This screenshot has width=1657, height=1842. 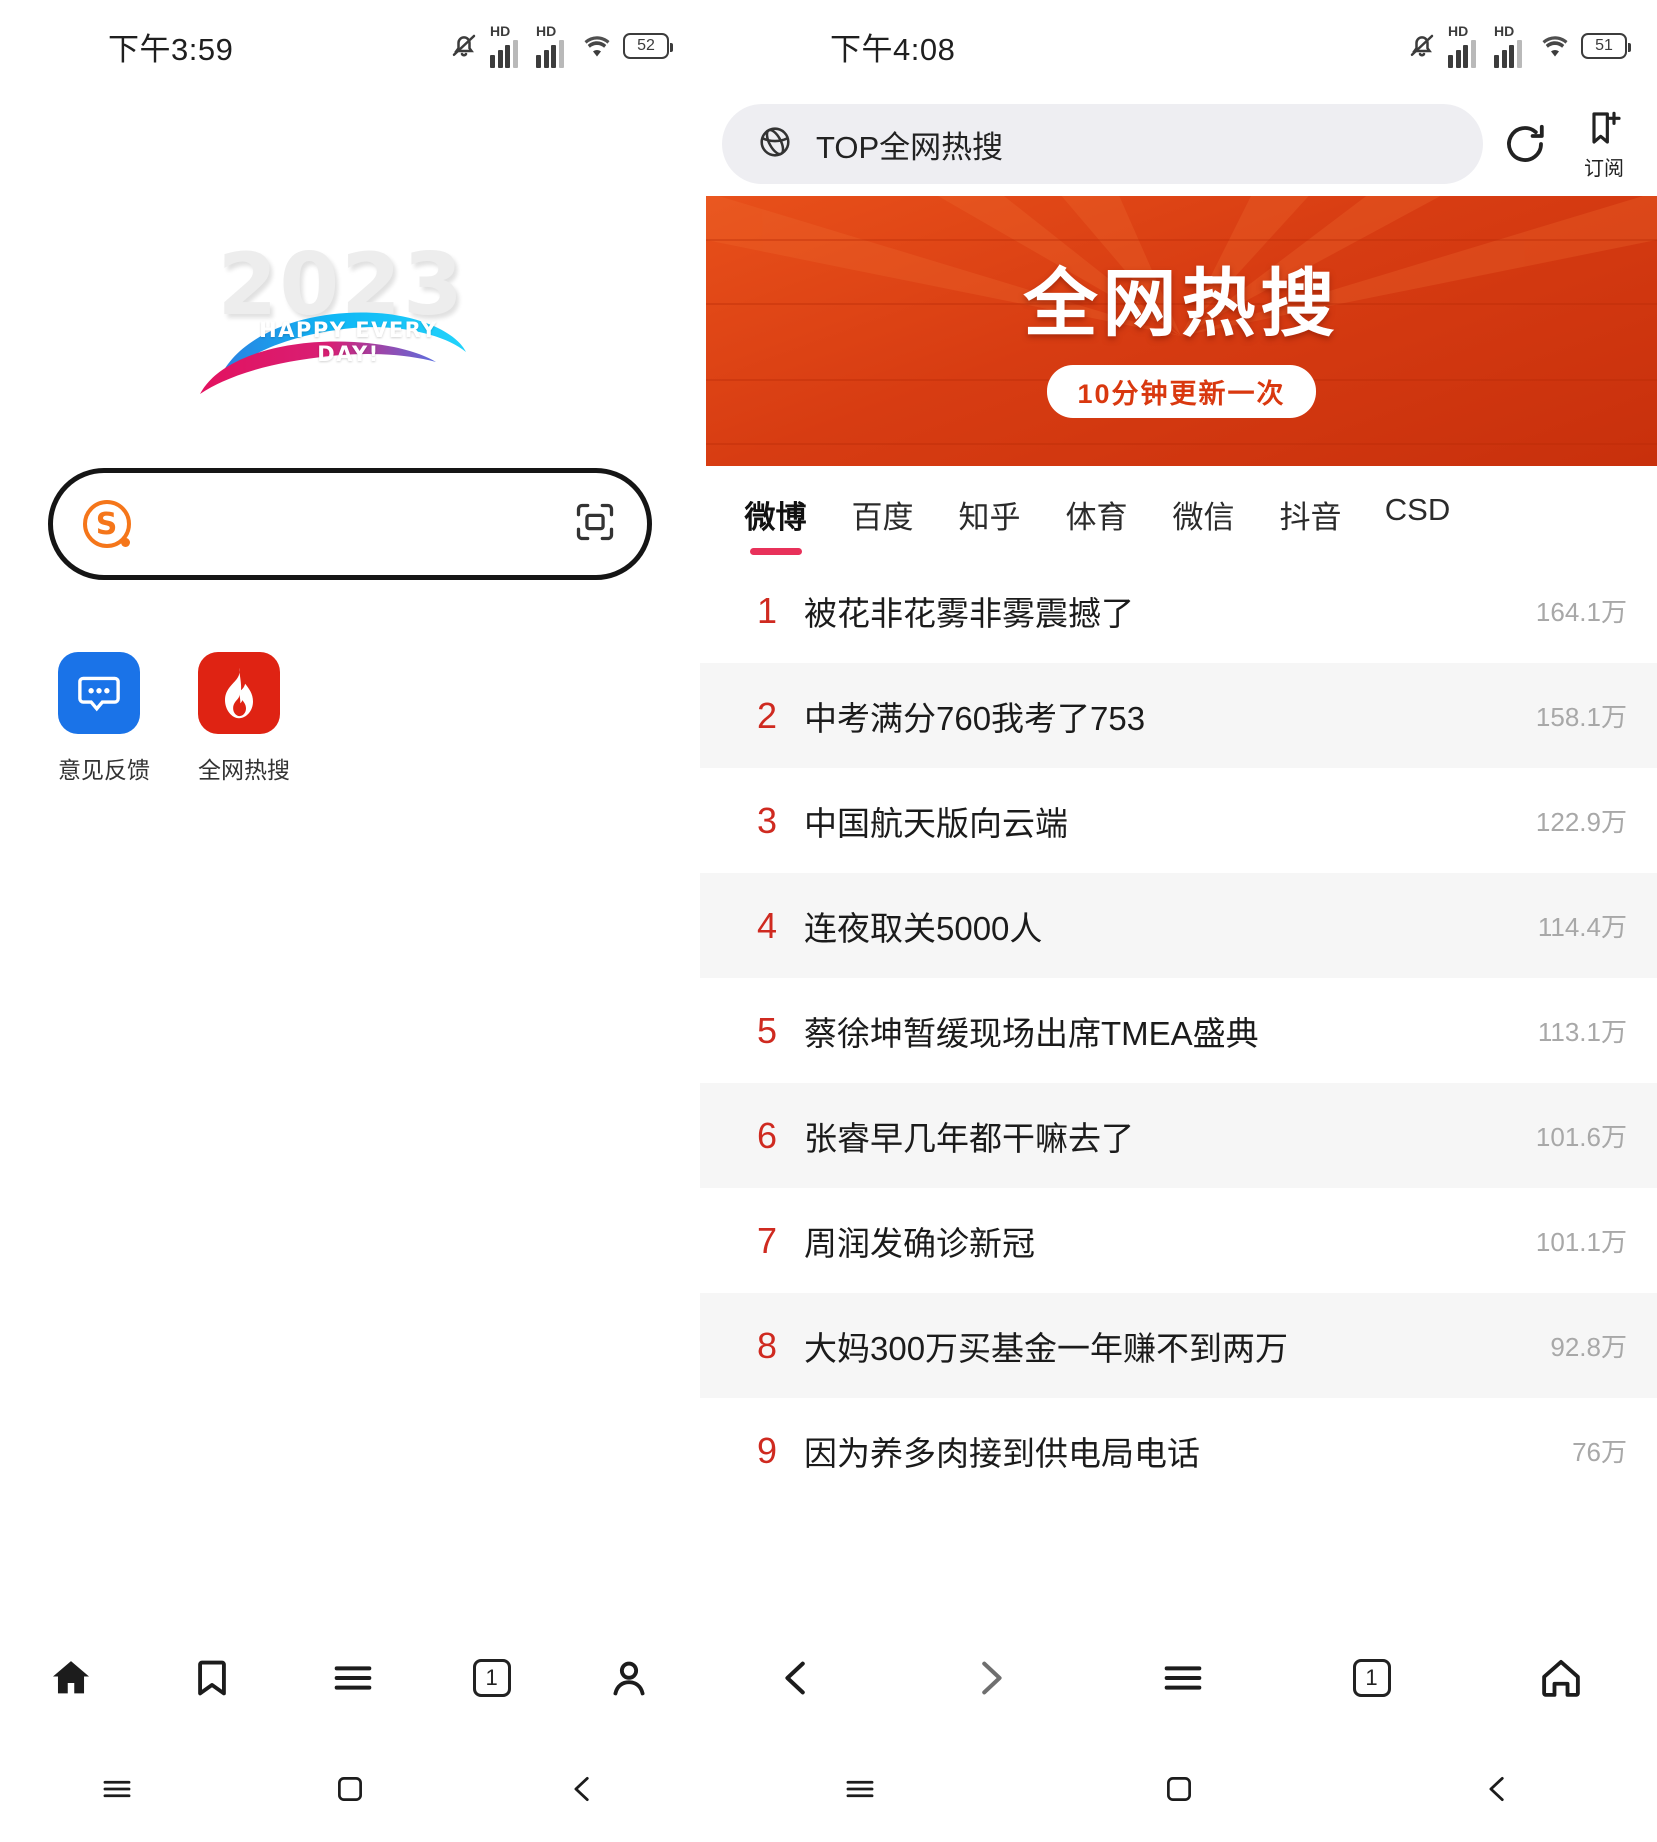 I want to click on shortcut-label: 意见反馈, so click(x=104, y=770).